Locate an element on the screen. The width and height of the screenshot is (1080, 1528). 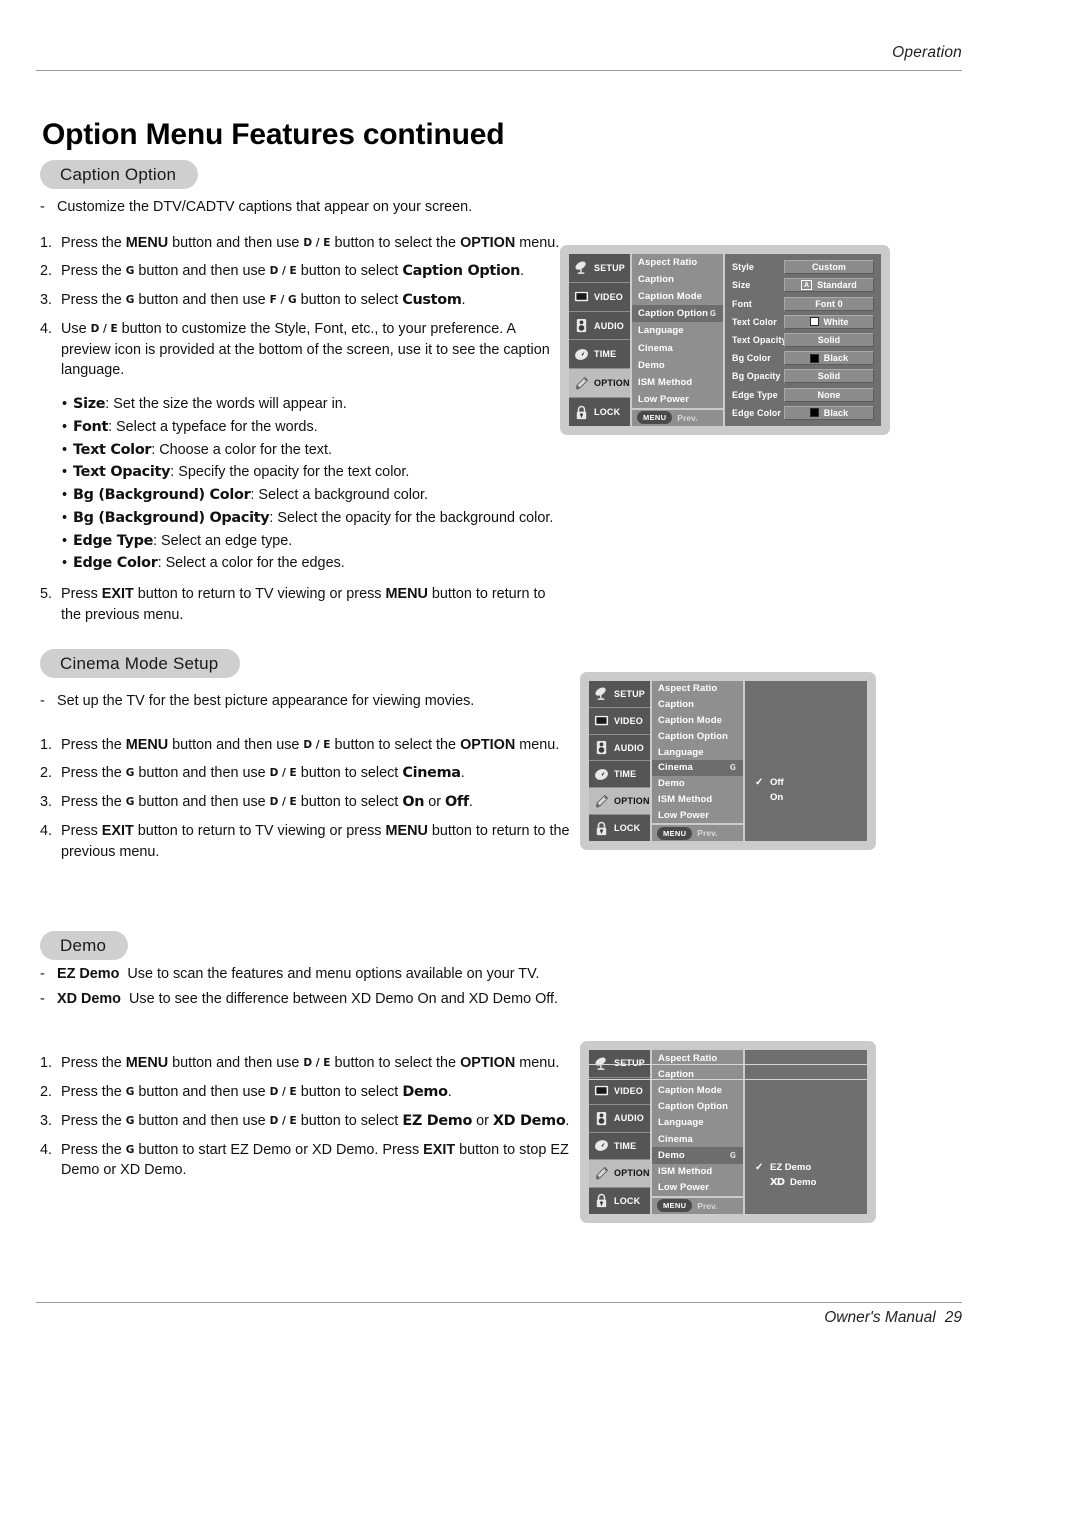
satellite-dish-icon is located at coordinates (580, 268).